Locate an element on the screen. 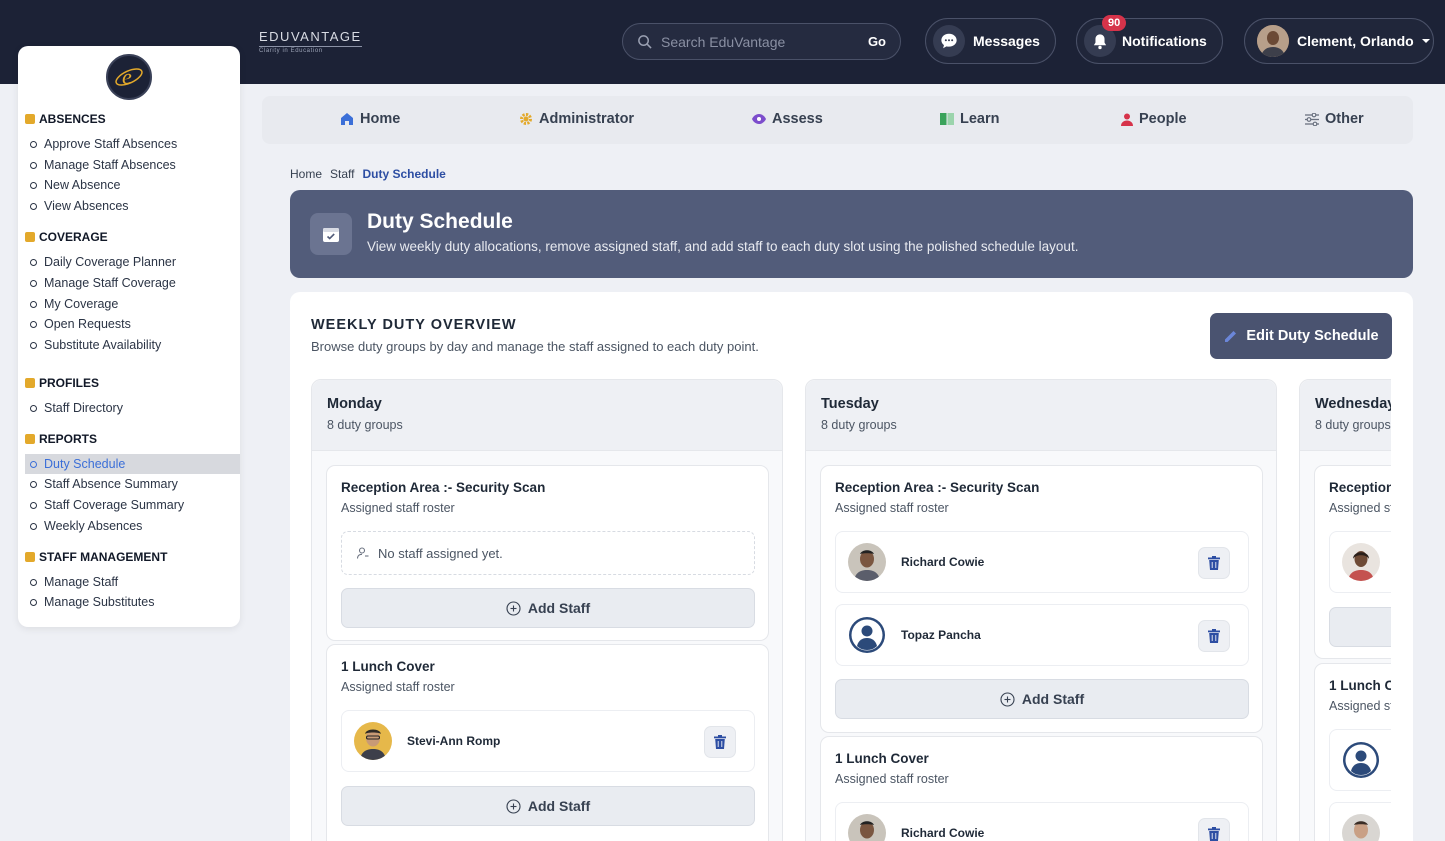 Image resolution: width=1445 pixels, height=841 pixels. search-icon is located at coordinates (645, 42).